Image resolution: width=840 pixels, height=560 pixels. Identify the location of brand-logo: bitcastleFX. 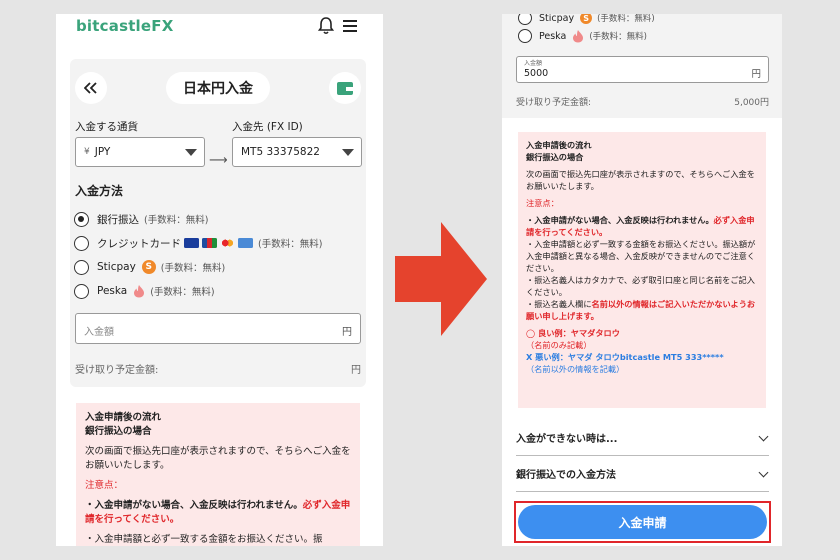
(125, 26).